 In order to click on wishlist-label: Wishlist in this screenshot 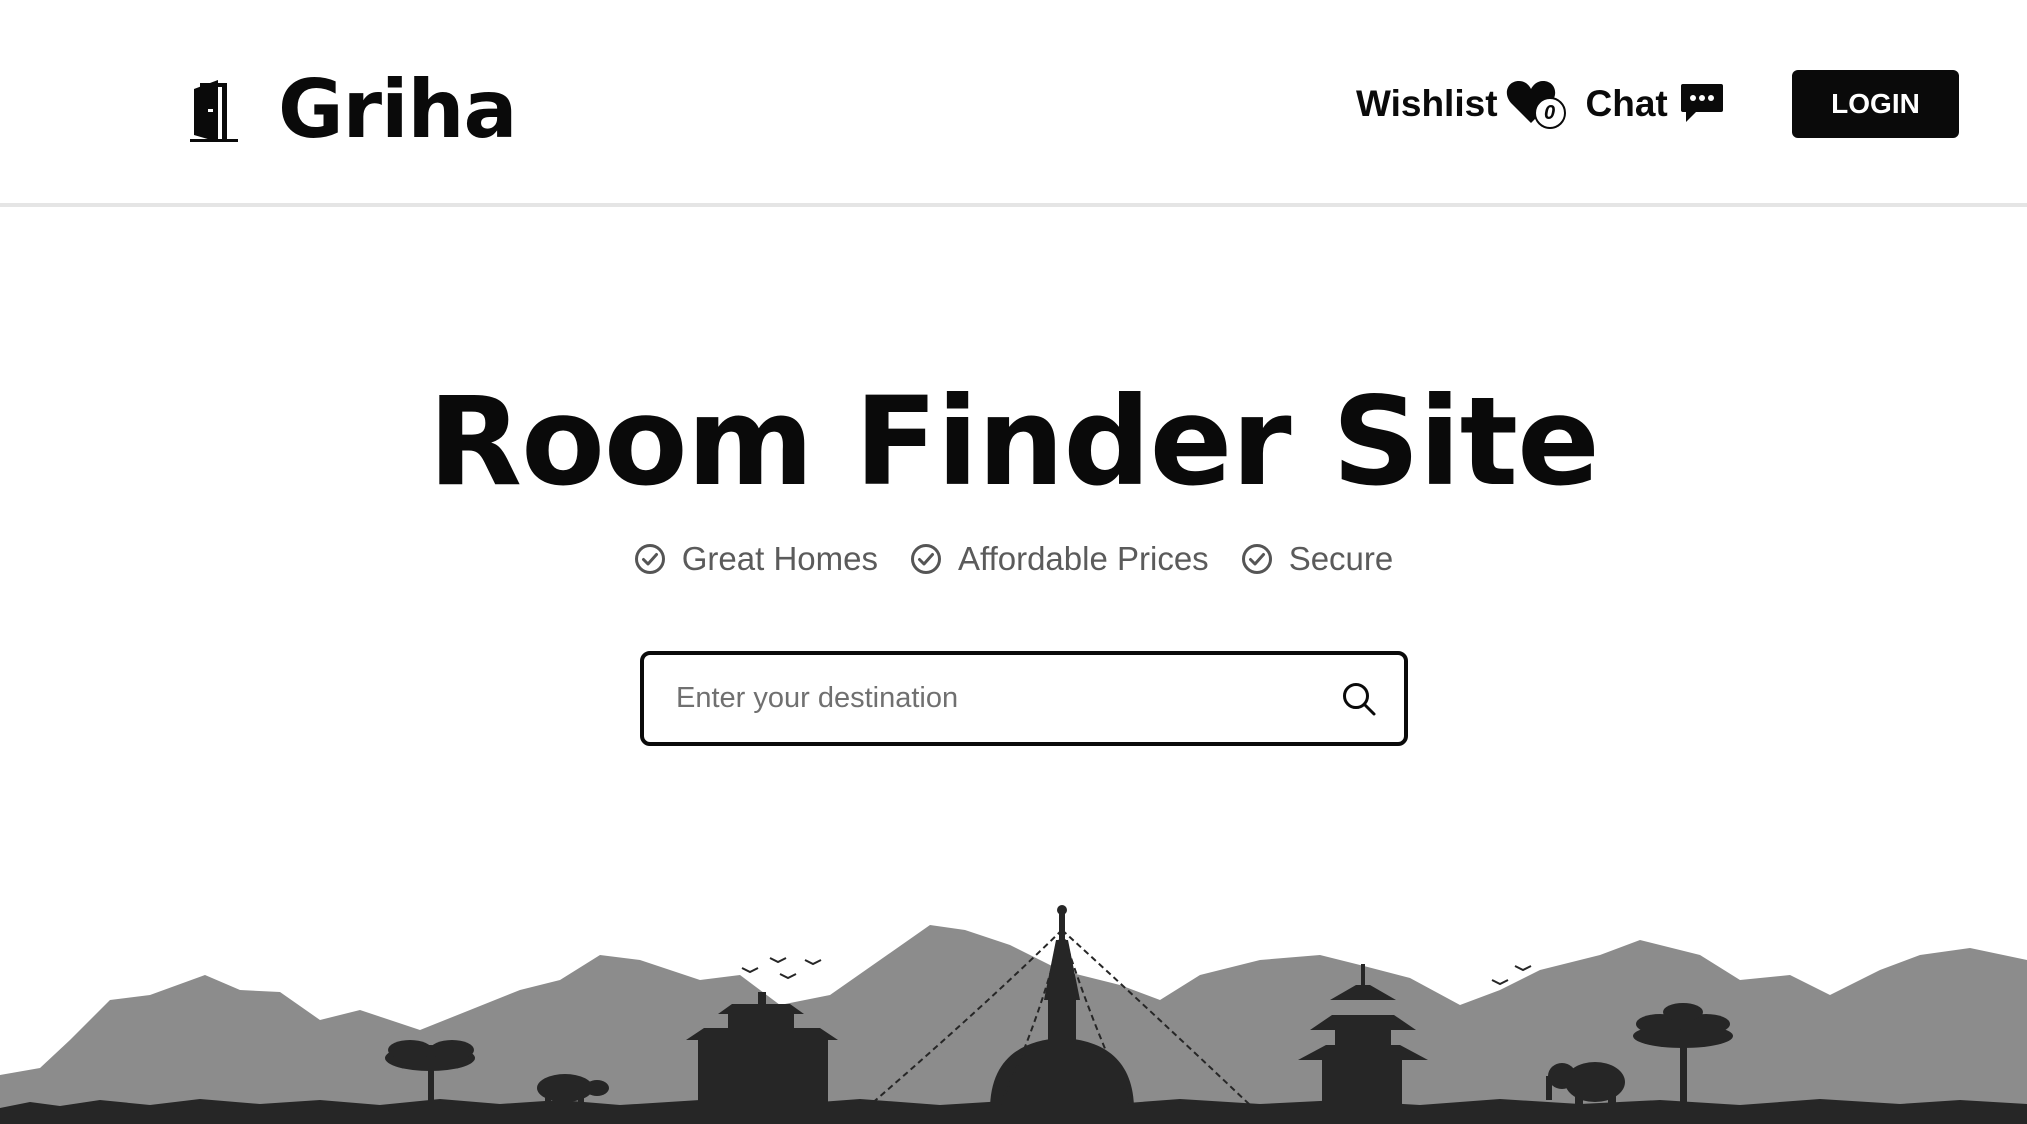, I will do `click(1427, 103)`.